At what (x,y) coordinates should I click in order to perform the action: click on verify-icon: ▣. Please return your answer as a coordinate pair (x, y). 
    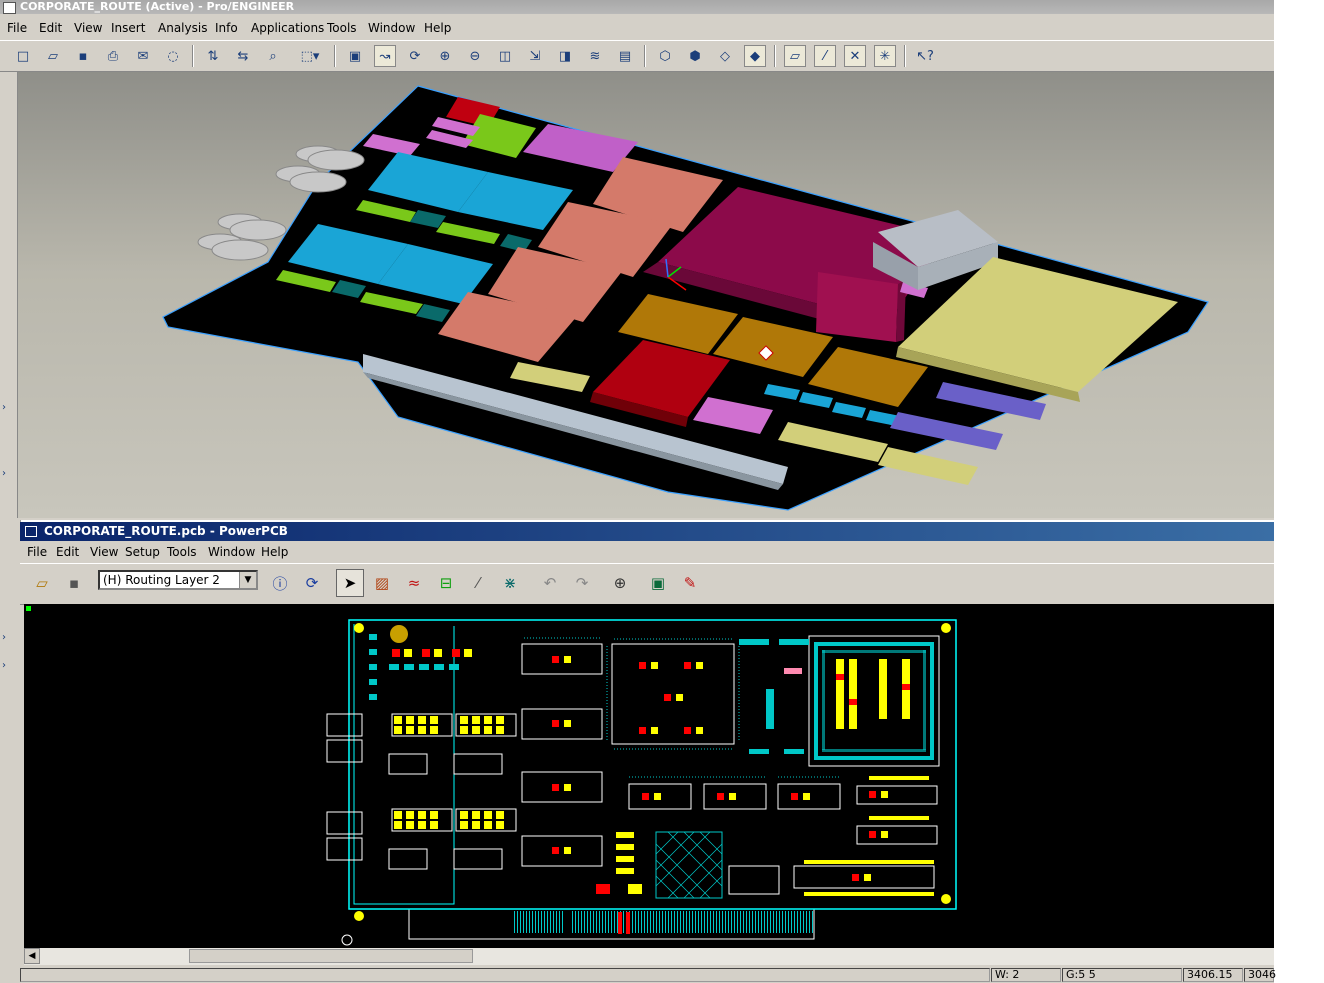
    Looking at the image, I should click on (658, 583).